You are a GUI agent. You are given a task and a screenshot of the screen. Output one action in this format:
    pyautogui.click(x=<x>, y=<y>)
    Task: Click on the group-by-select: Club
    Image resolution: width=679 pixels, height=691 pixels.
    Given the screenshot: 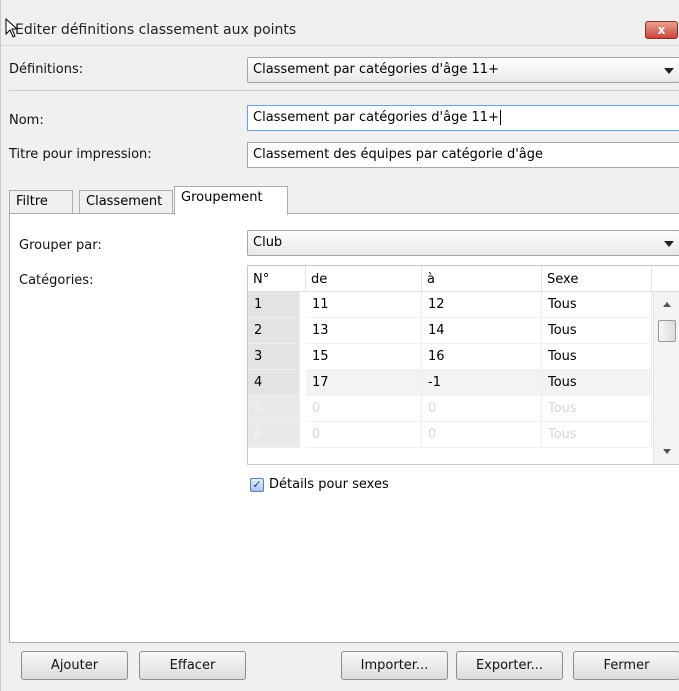 What is the action you would take?
    pyautogui.click(x=463, y=243)
    